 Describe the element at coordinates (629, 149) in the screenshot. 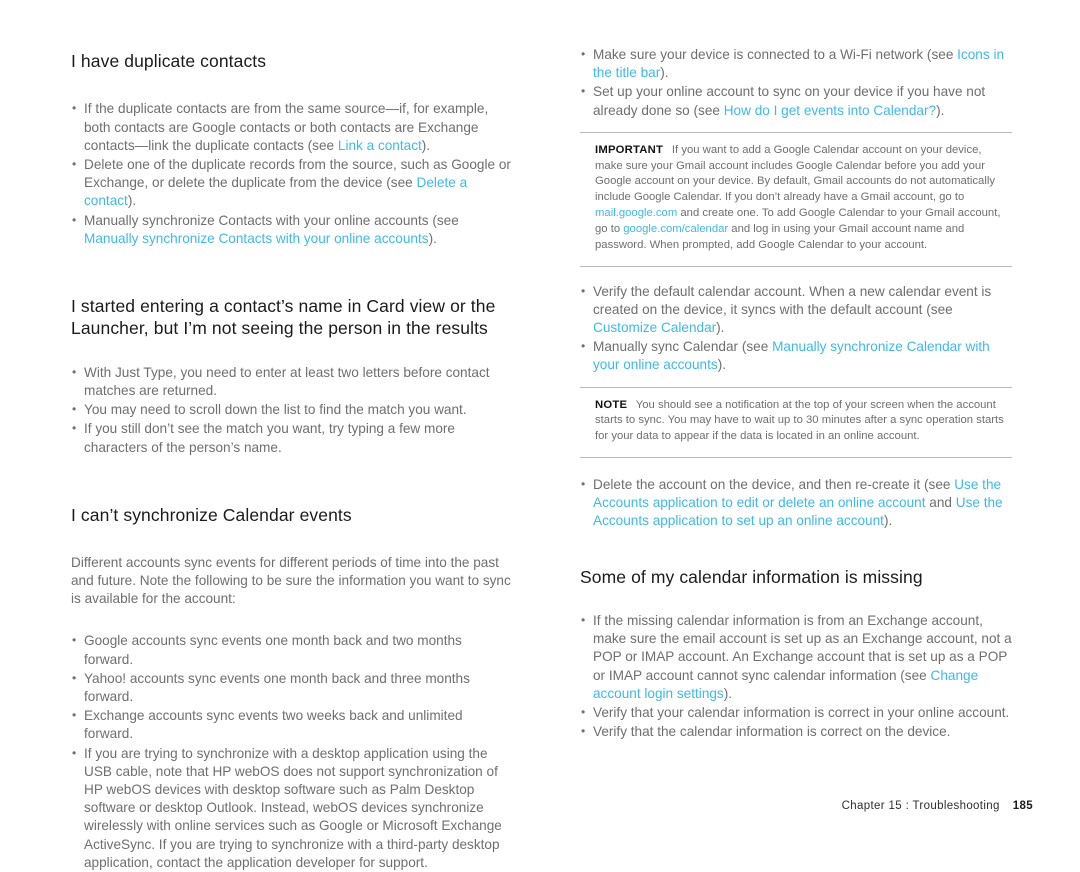

I see `callout-label: IMPORTANT` at that location.